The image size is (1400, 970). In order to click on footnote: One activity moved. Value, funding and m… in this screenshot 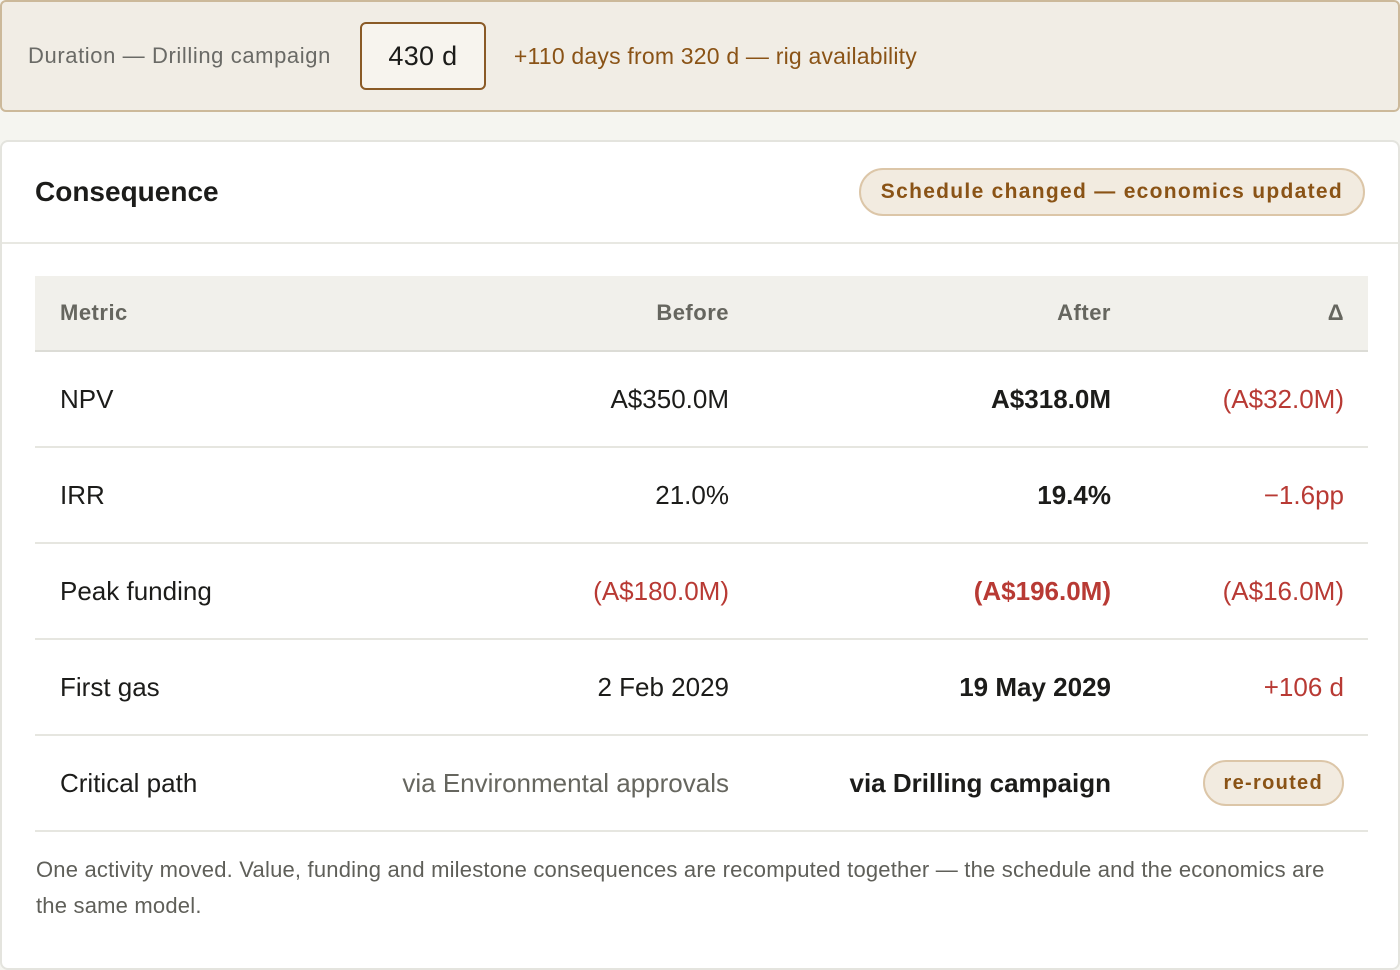, I will do `click(680, 887)`.